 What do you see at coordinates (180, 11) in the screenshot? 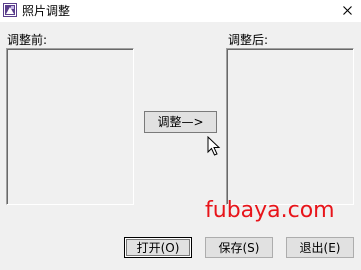
I see `title-bar: 照片调整` at bounding box center [180, 11].